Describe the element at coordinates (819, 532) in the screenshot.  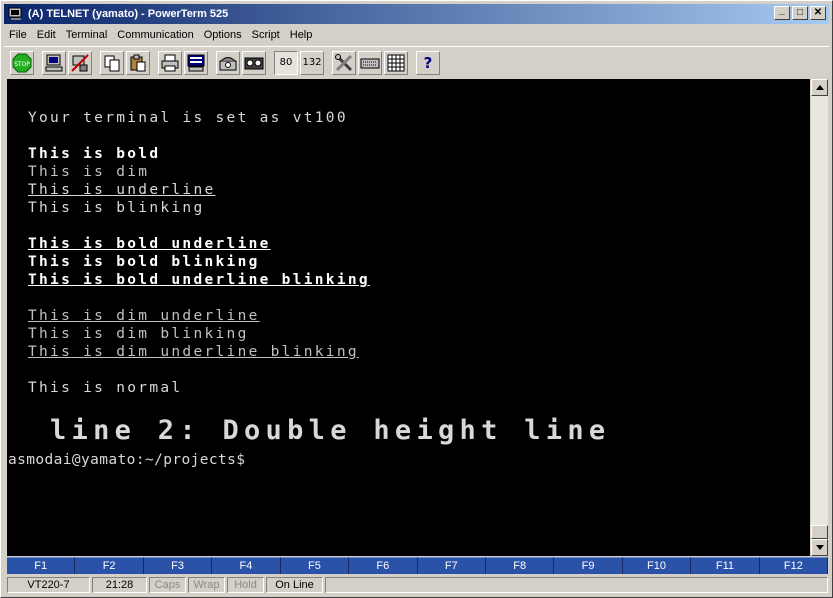
I see `scroll-thumb` at that location.